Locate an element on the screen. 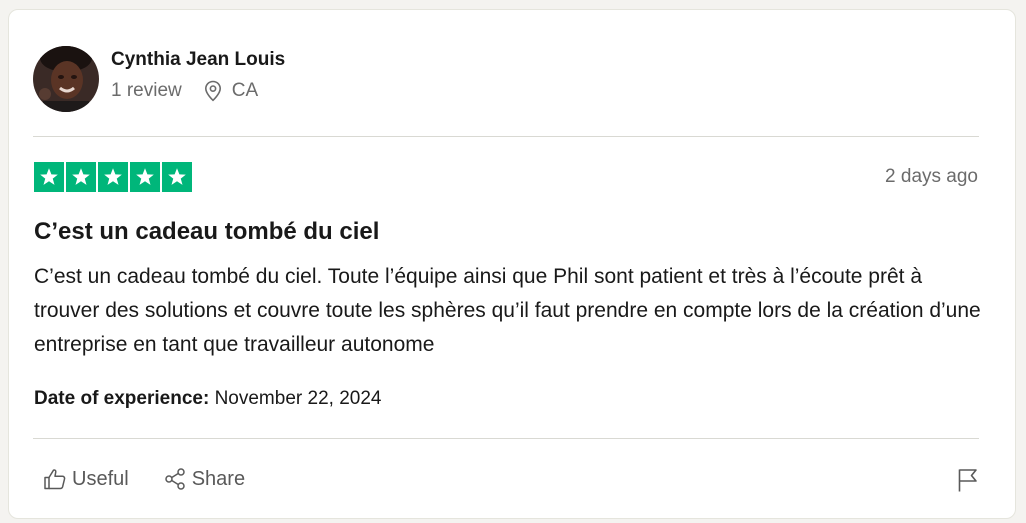 This screenshot has width=1026, height=523. review-posted-date: 2 days ago is located at coordinates (931, 176).